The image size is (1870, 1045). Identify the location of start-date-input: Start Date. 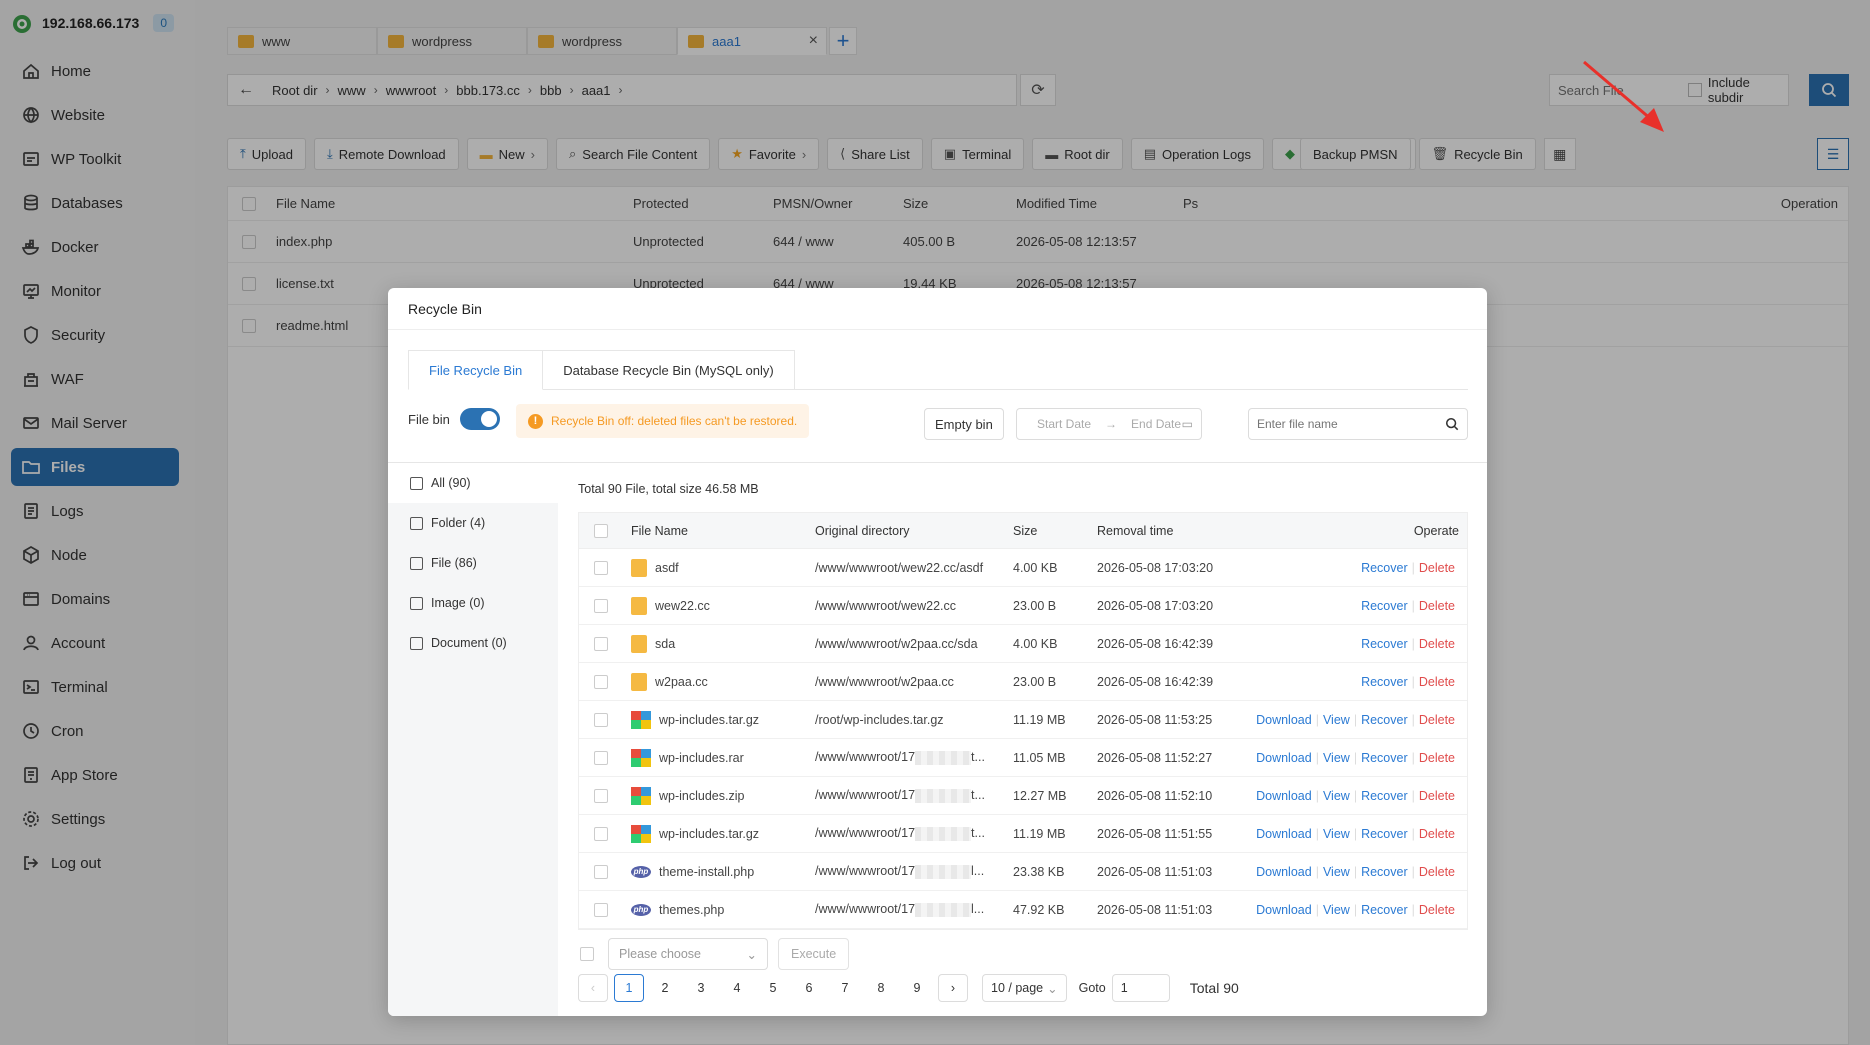
(1064, 424).